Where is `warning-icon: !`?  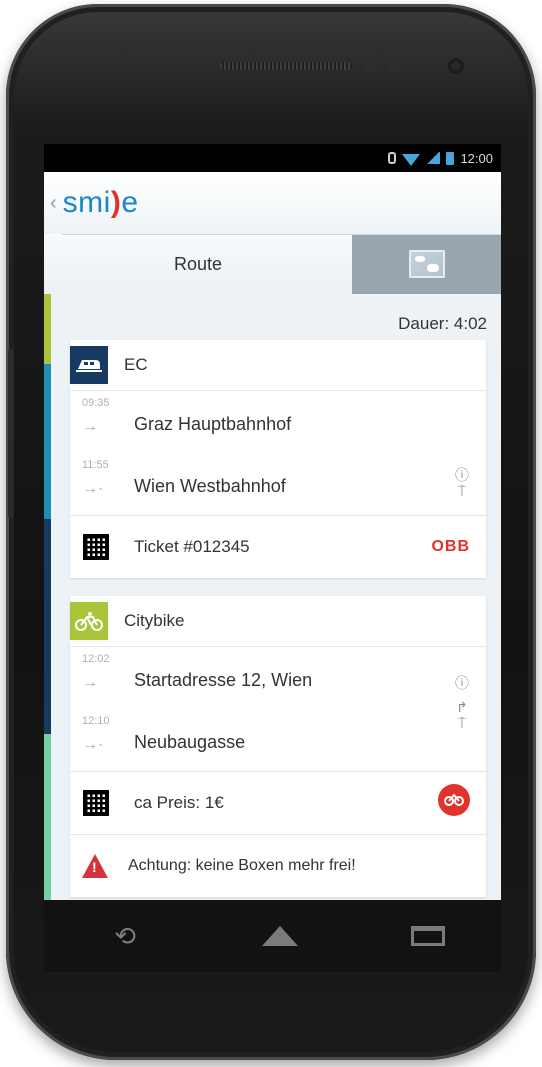
warning-icon: ! is located at coordinates (95, 866).